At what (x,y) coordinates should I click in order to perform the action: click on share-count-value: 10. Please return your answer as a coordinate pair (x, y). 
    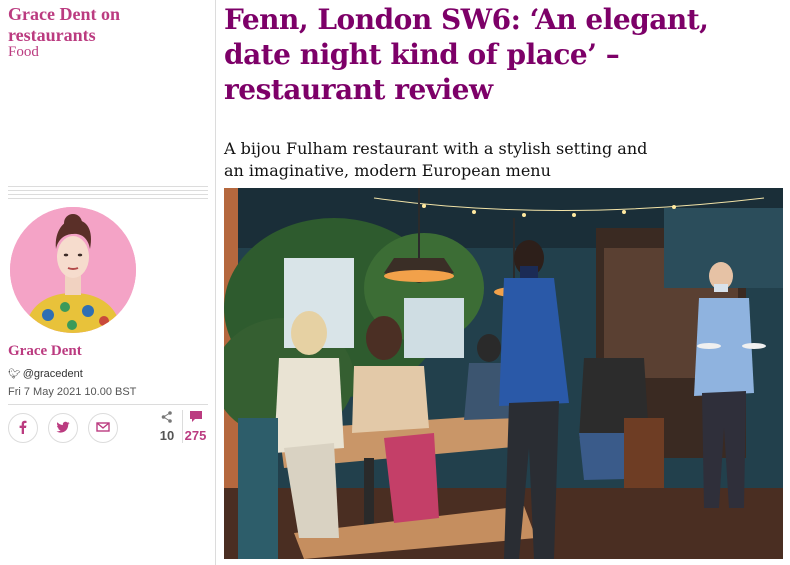
    Looking at the image, I should click on (167, 435).